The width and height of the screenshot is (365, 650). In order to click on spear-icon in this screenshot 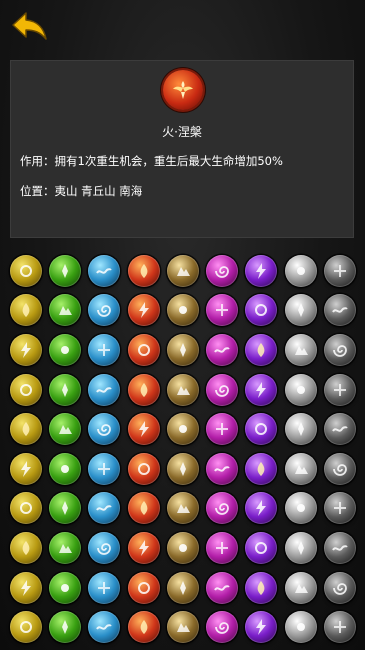, I will do `click(25, 349)`.